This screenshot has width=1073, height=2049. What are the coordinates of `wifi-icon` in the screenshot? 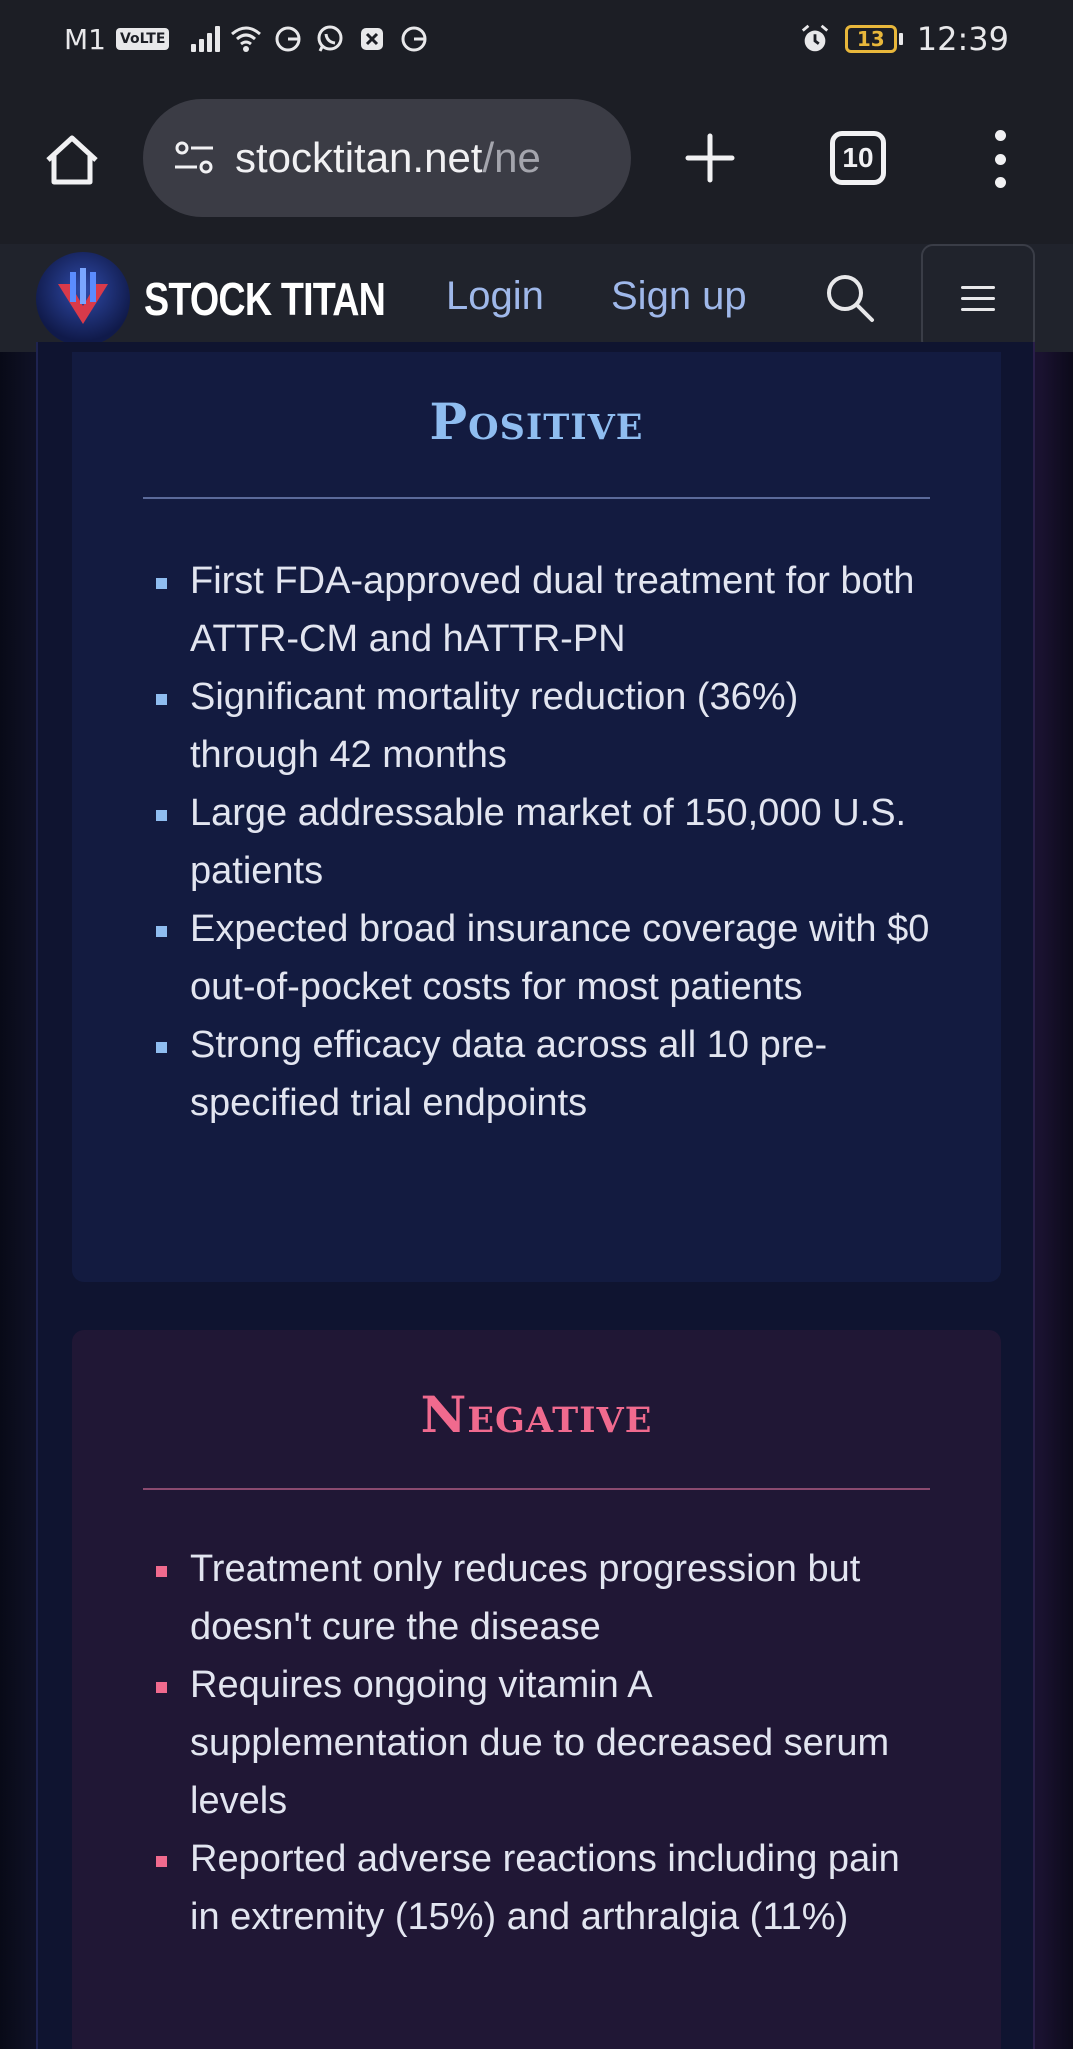 It's located at (246, 39).